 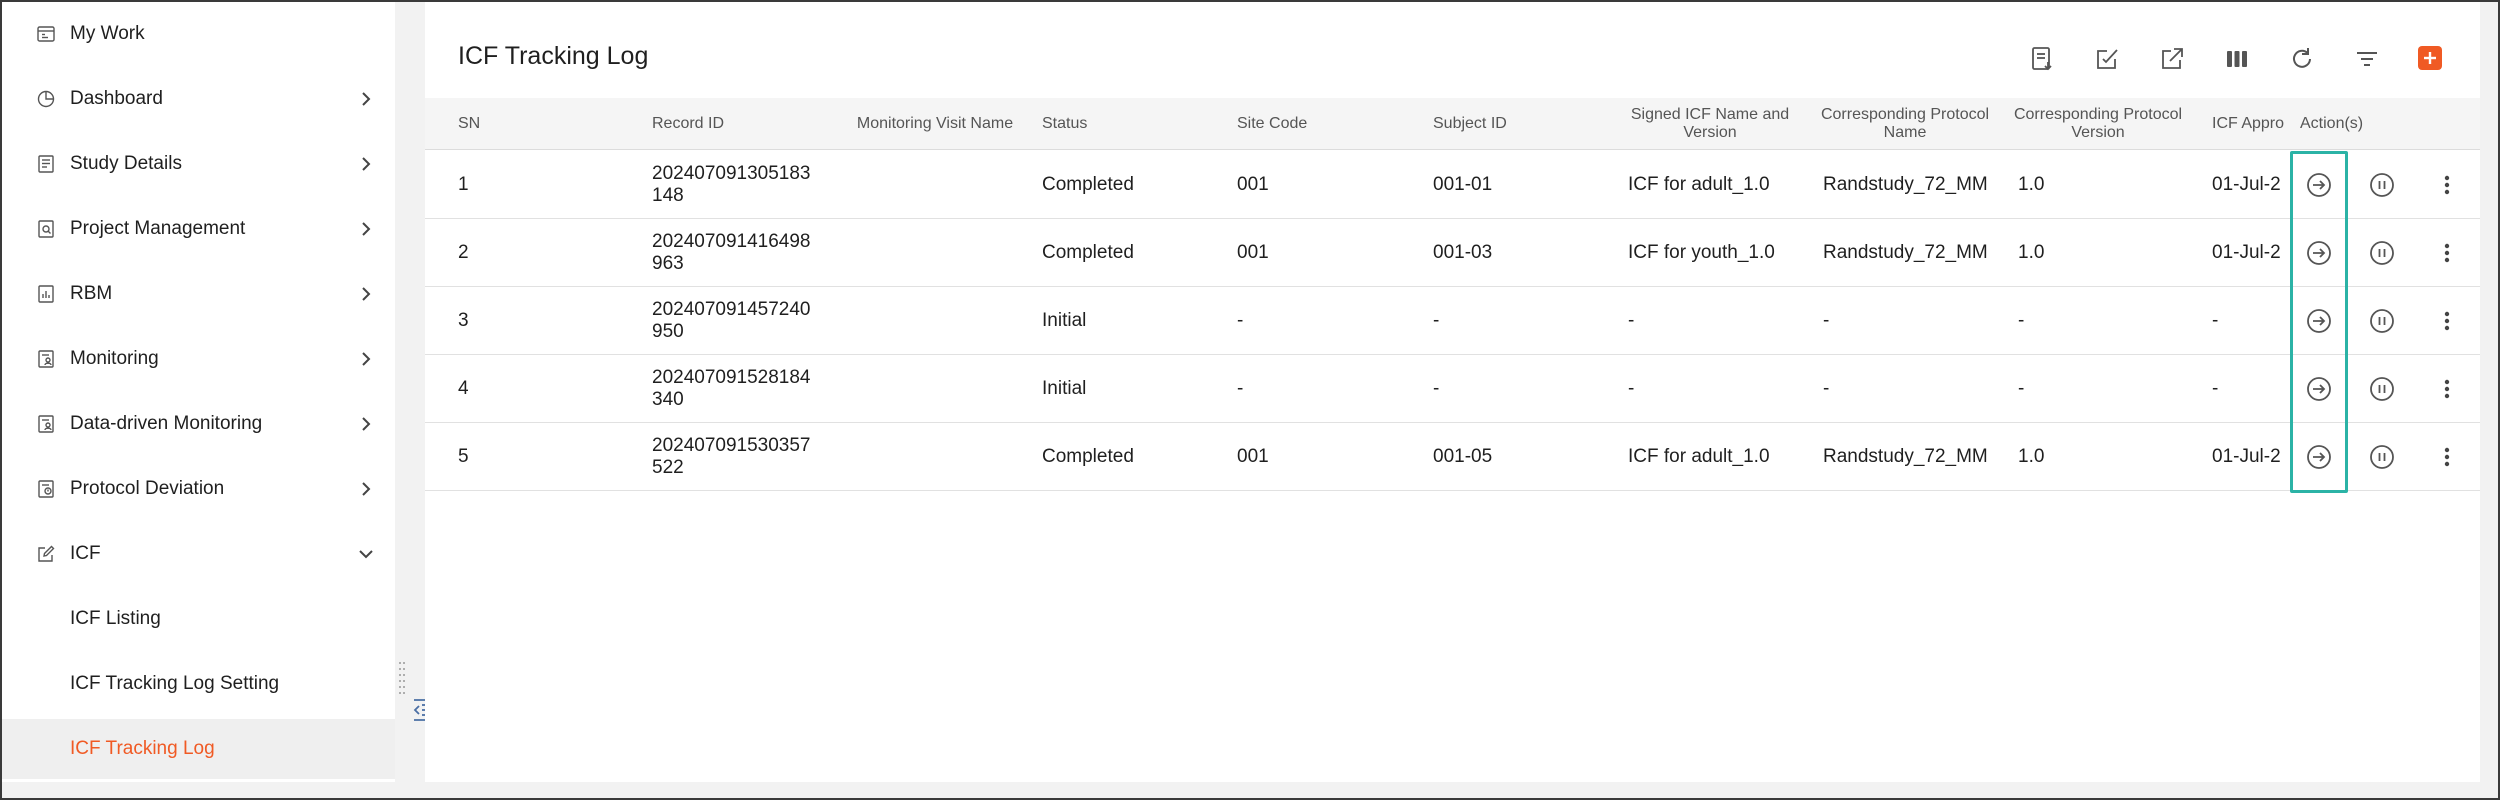 I want to click on sidebar-item-project-management: Project Management, so click(x=198, y=229).